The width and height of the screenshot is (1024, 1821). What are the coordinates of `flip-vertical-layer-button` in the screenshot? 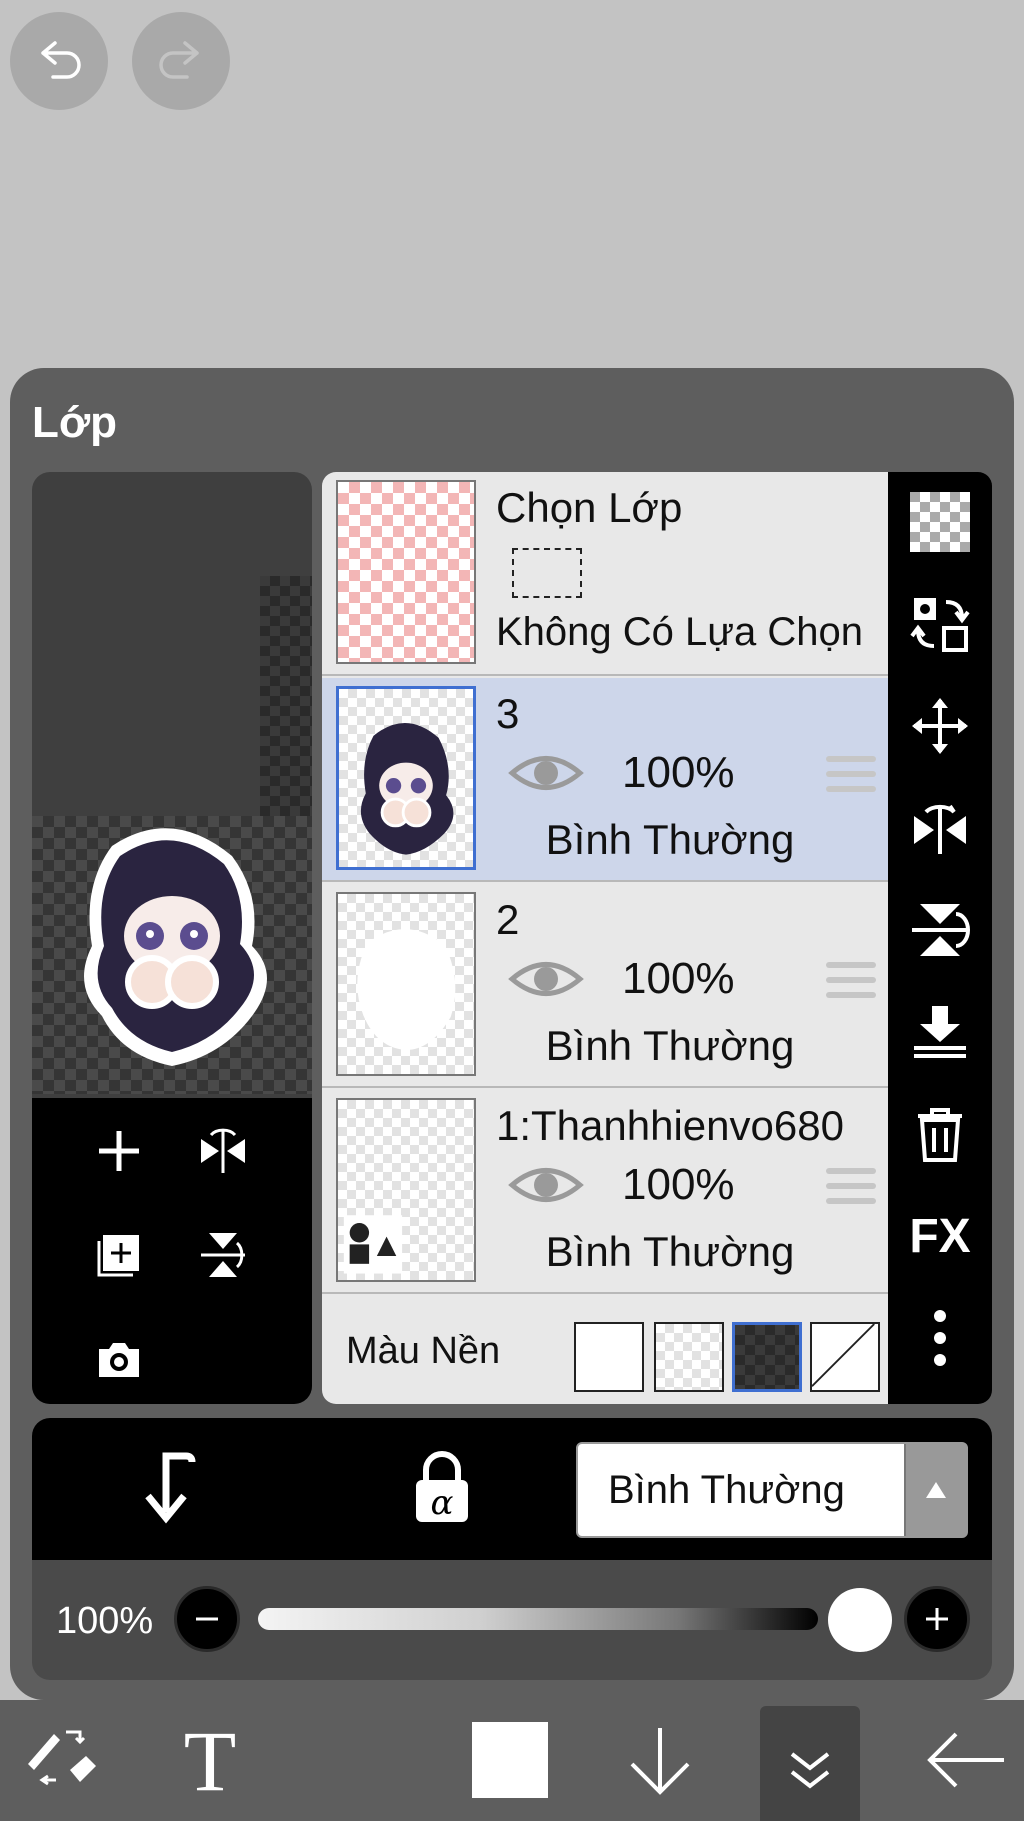 It's located at (223, 1255).